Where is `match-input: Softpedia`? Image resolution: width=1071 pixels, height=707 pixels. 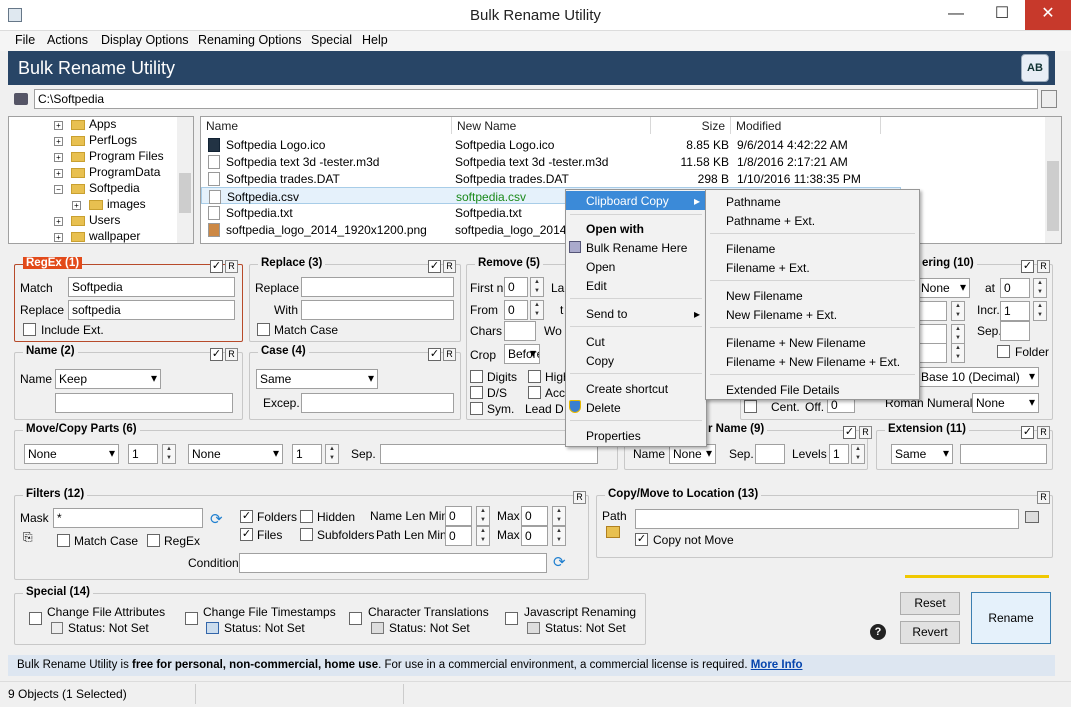 match-input: Softpedia is located at coordinates (151, 287).